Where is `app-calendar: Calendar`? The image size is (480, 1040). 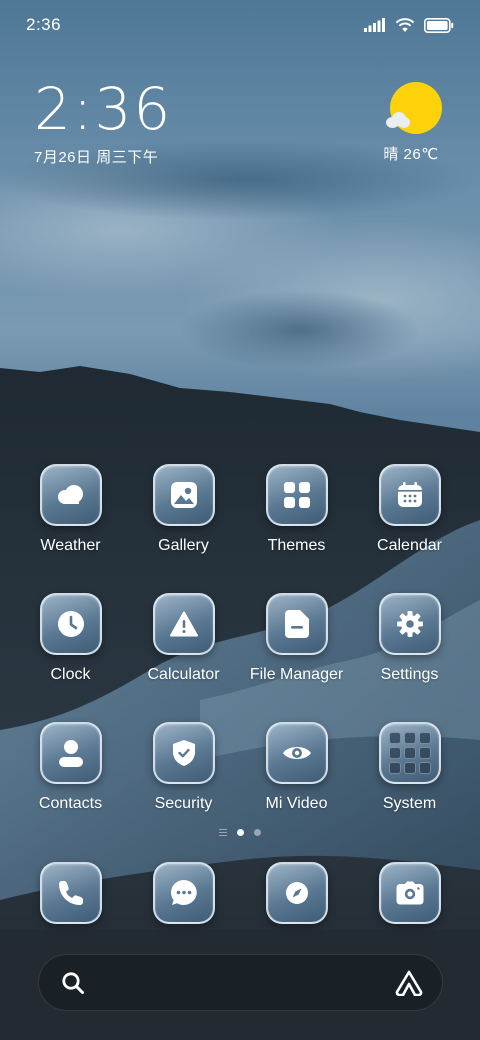
app-calendar: Calendar is located at coordinates (409, 509).